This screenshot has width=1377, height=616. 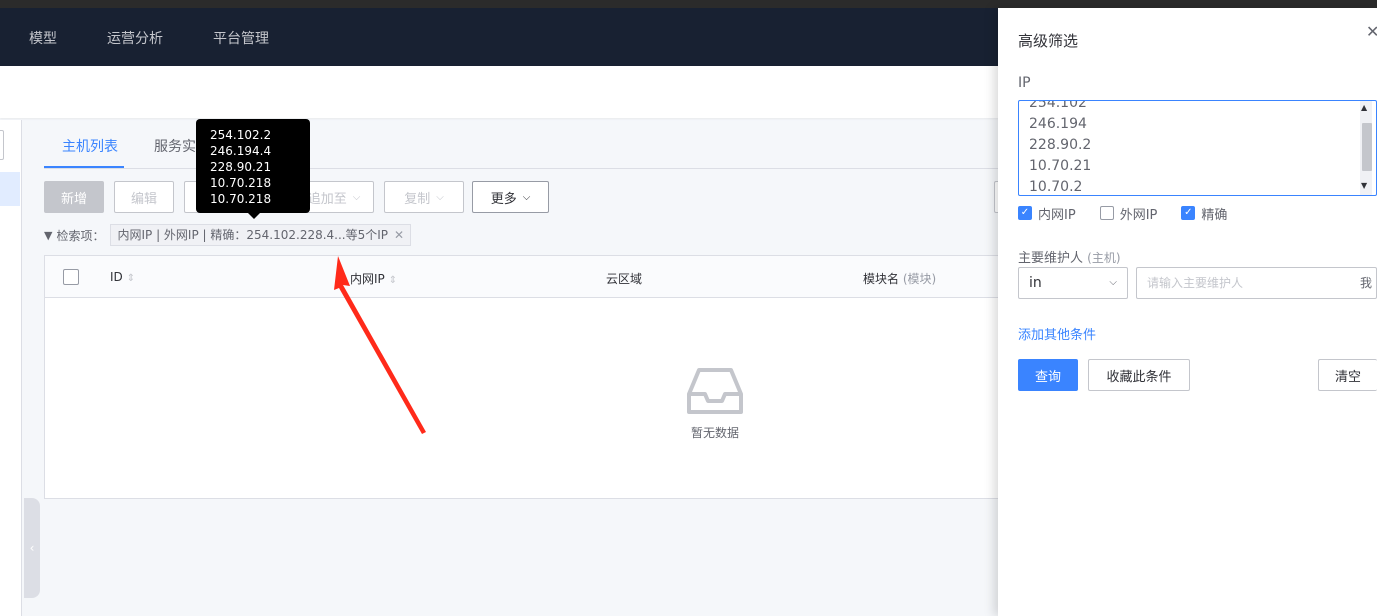 I want to click on collapse-tab: ‹, so click(x=32, y=548).